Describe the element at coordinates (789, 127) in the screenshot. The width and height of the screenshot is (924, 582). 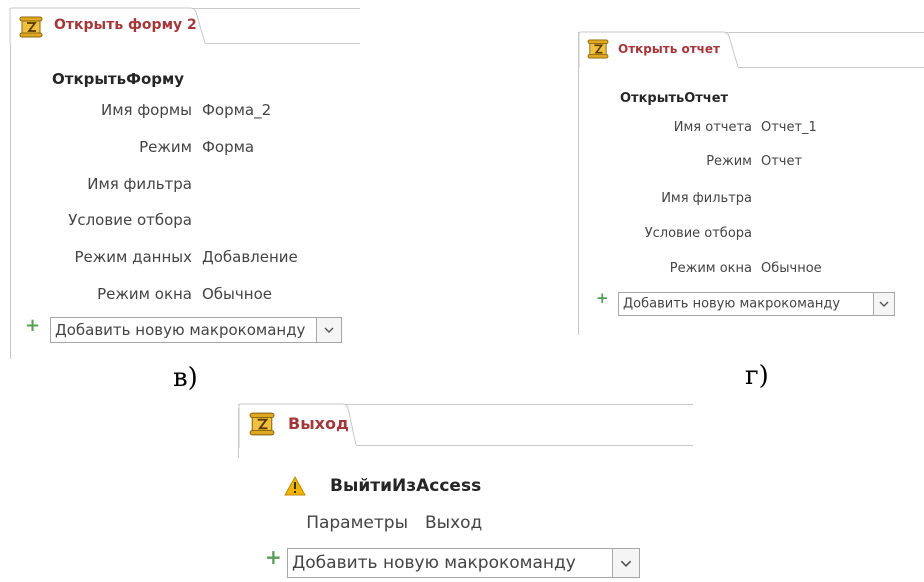
I see `argument-value: Отчет_1` at that location.